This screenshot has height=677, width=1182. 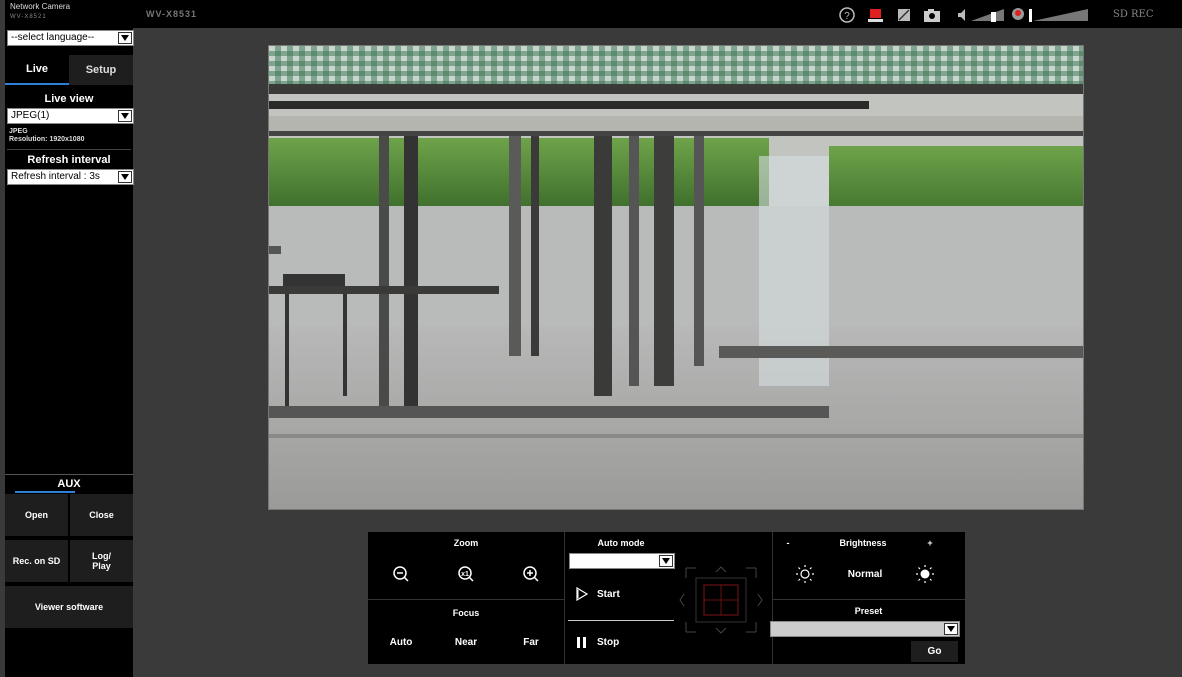 I want to click on preset-go-button: Go, so click(x=934, y=651).